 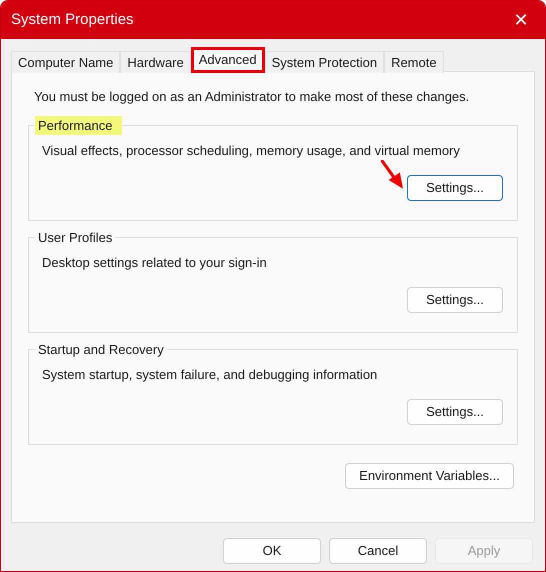 What do you see at coordinates (251, 151) in the screenshot?
I see `group-description: Visual effects, processor scheduling, memory usage, and virtual memory` at bounding box center [251, 151].